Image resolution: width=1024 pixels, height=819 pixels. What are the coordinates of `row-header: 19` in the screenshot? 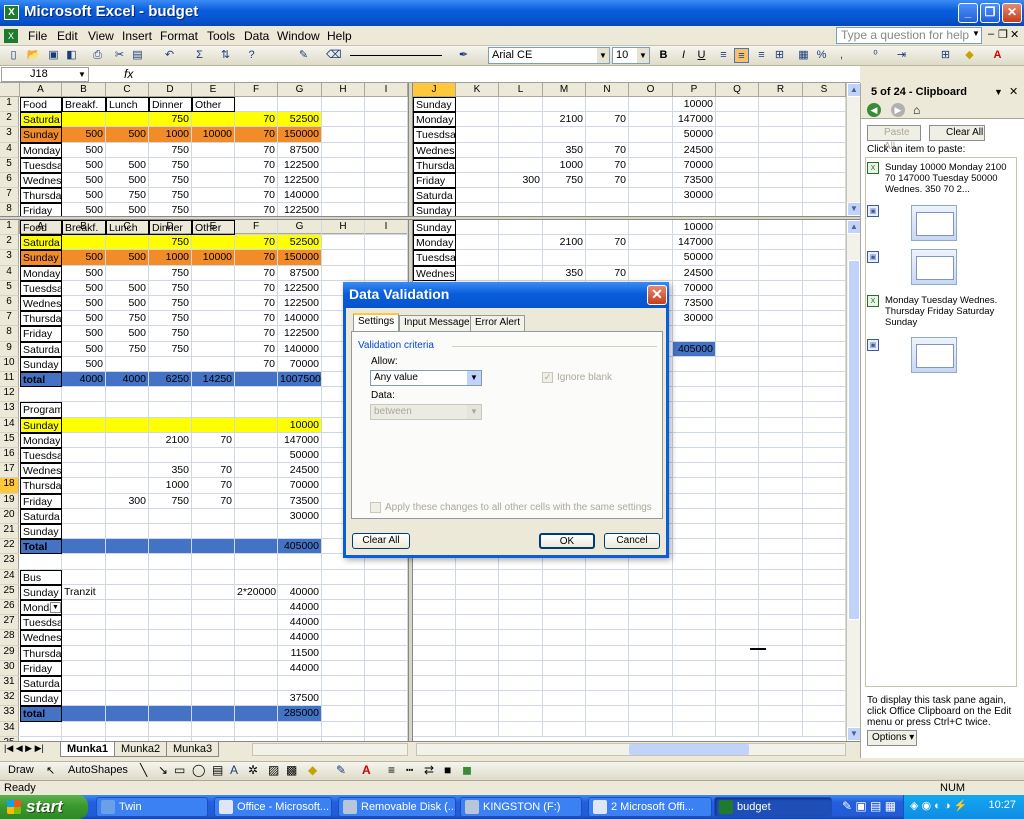 It's located at (9, 501).